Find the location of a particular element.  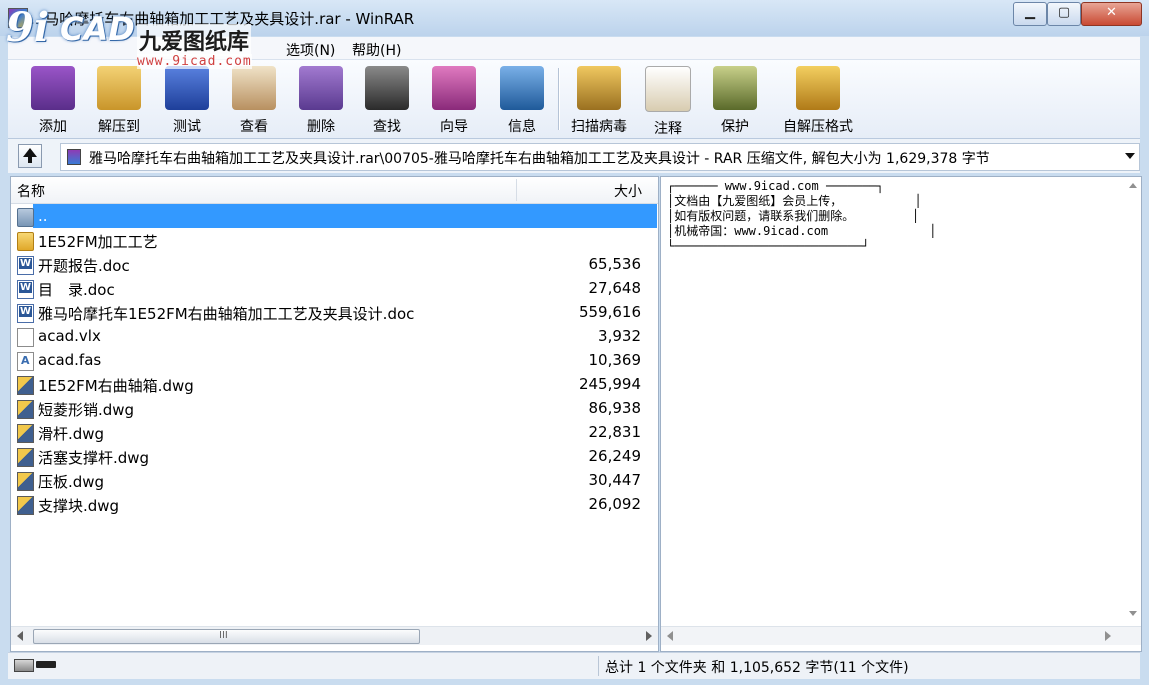

comment-icon is located at coordinates (668, 89).